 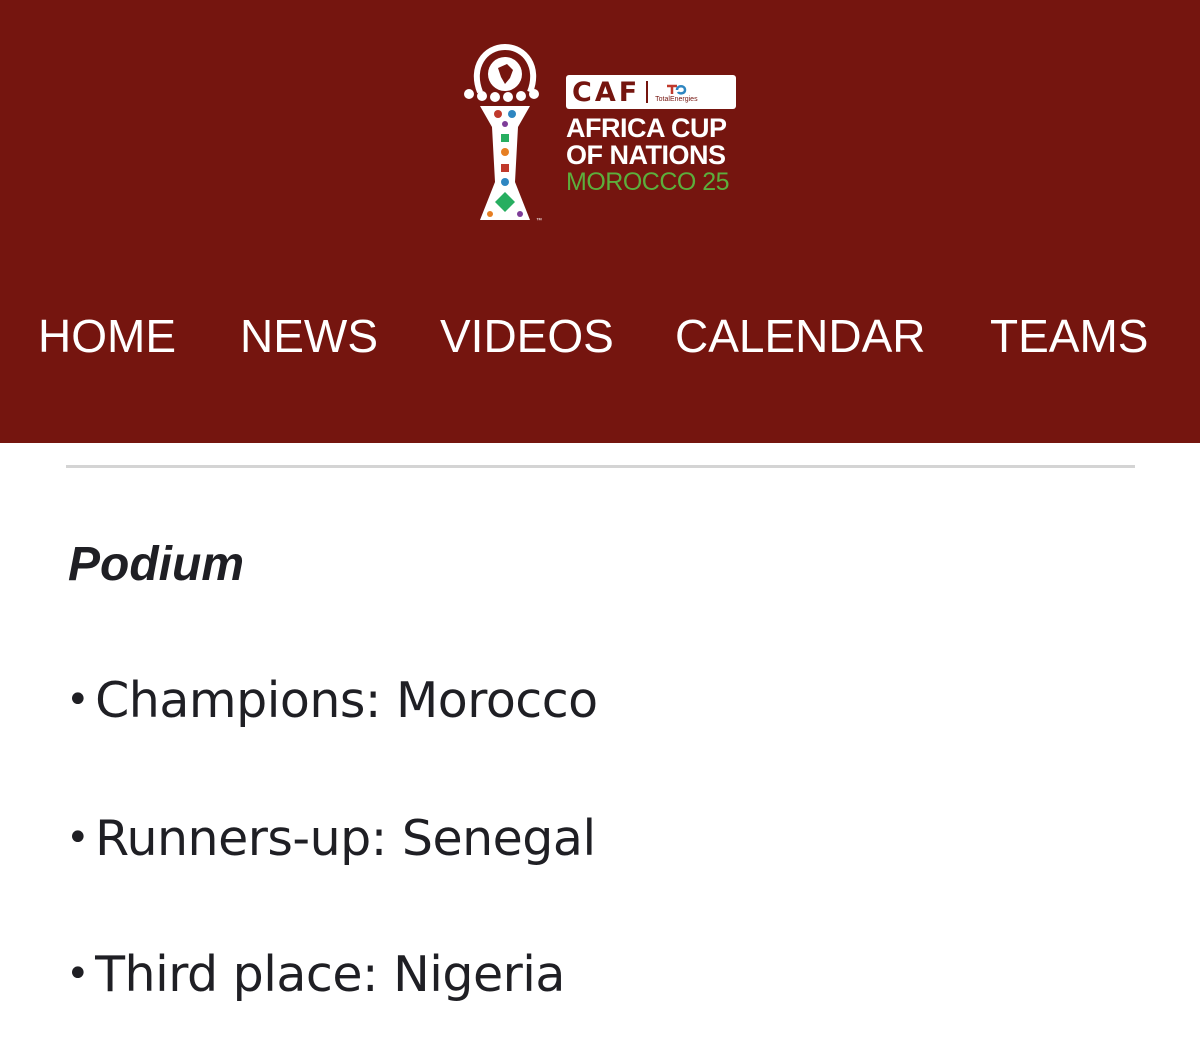 I want to click on item-value: Senegal, so click(x=498, y=838).